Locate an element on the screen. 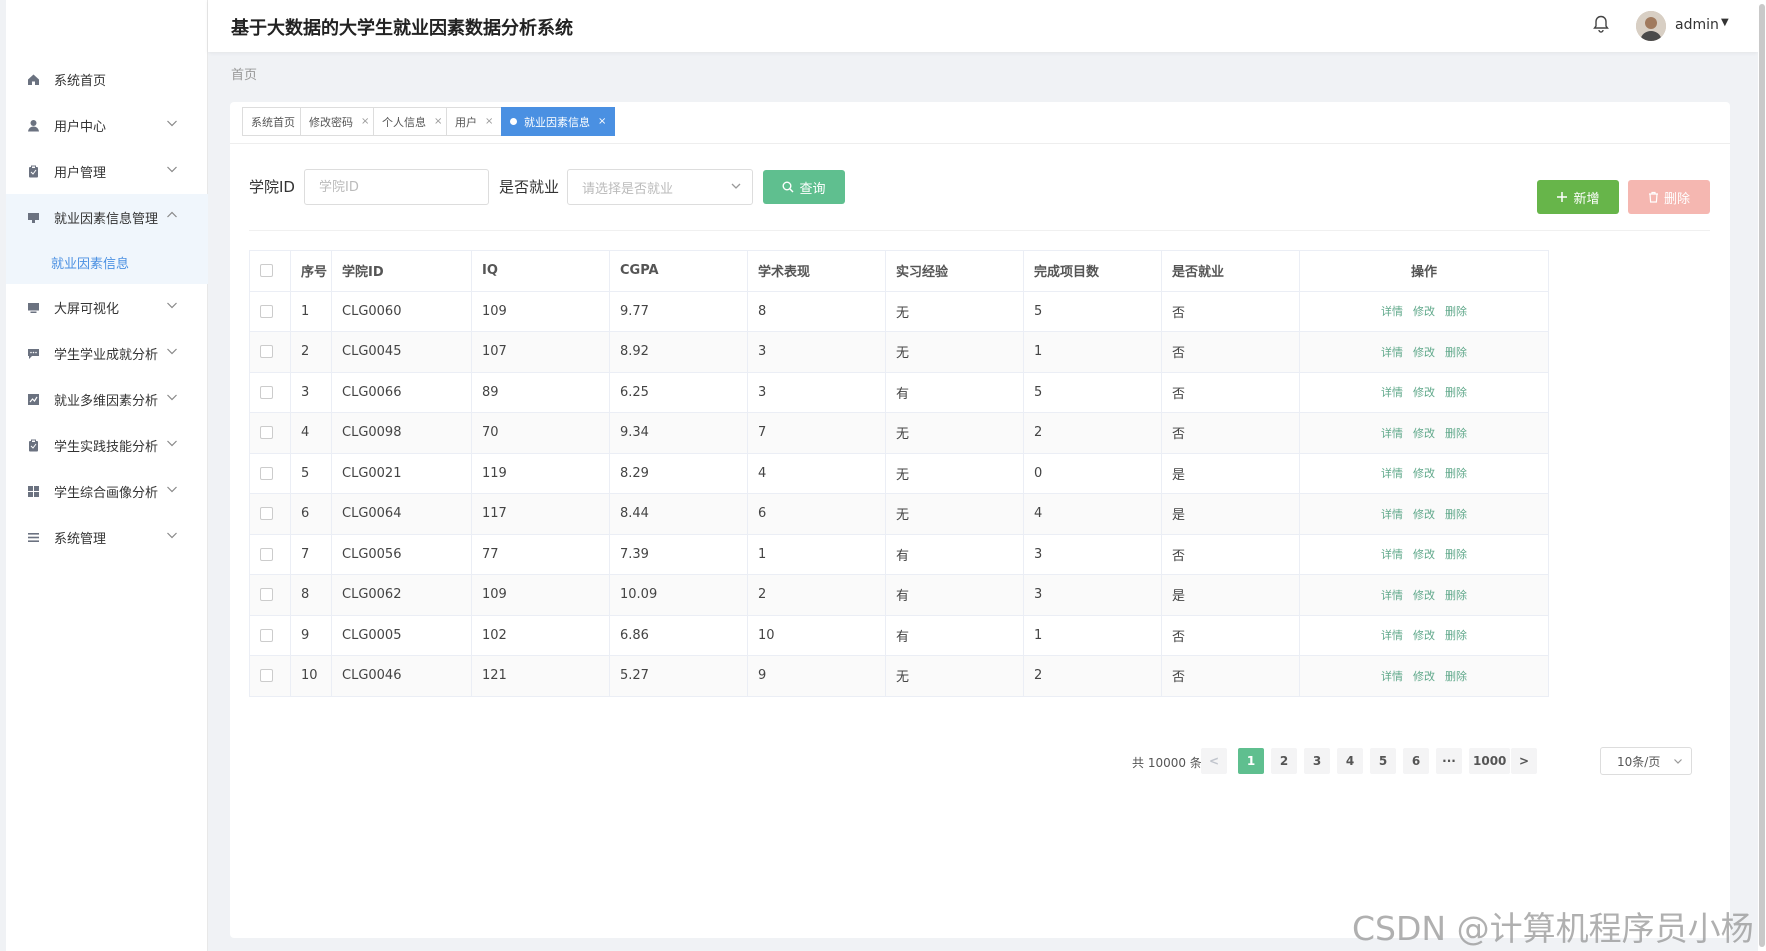 This screenshot has height=951, width=1766. tab-3: 个人信息 × is located at coordinates (412, 121).